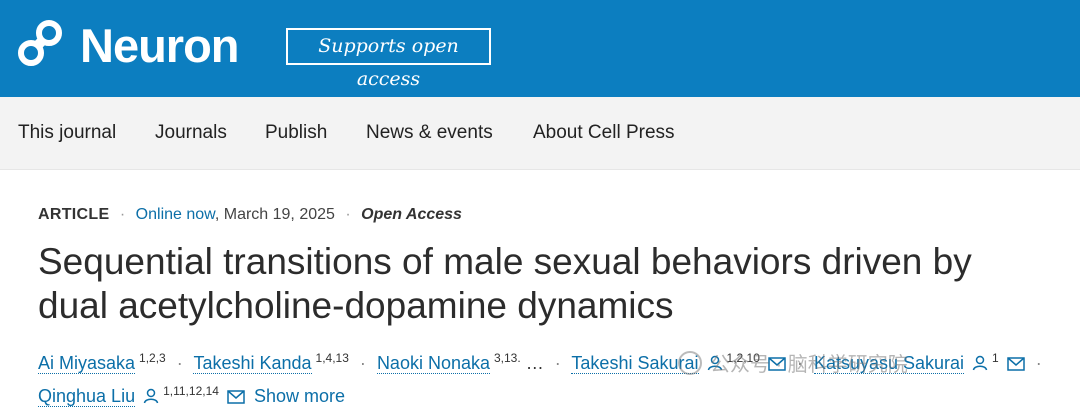 The image size is (1080, 410). Describe the element at coordinates (356, 305) in the screenshot. I see `article-title-line-2: dual acetylcholine-dopamine dynamics` at that location.